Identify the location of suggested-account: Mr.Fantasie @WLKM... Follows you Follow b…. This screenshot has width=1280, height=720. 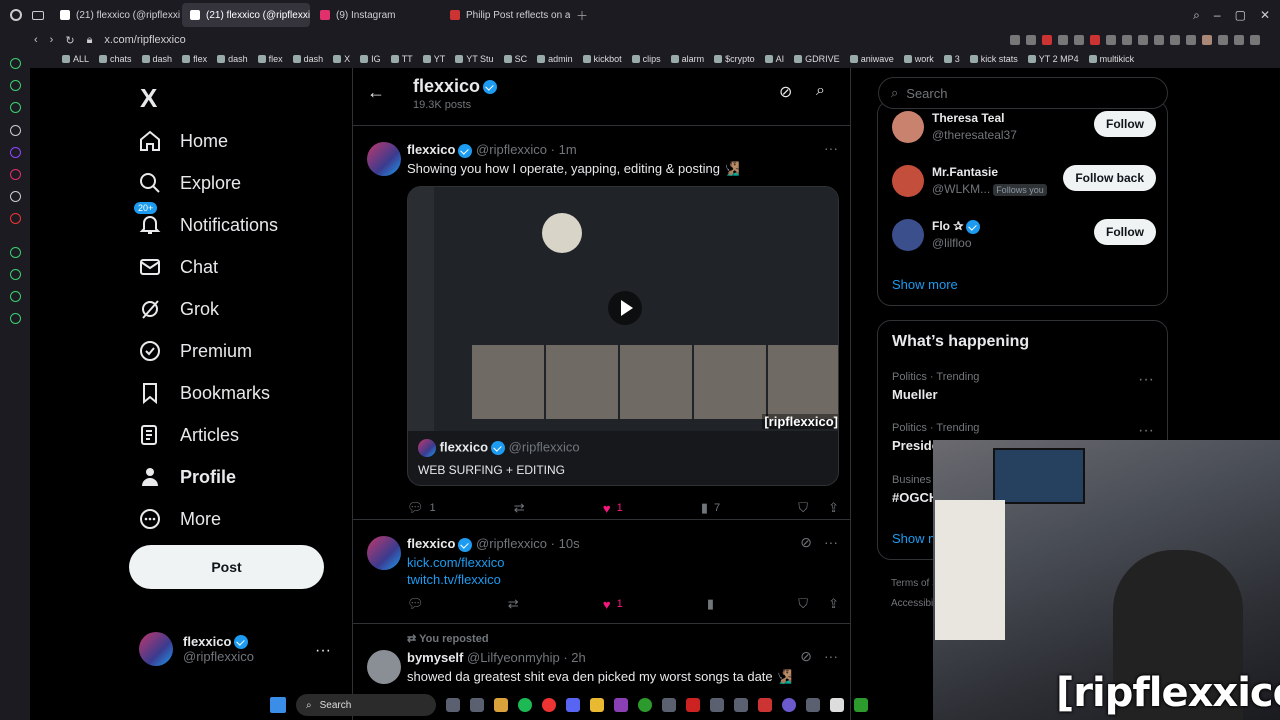
(1024, 185).